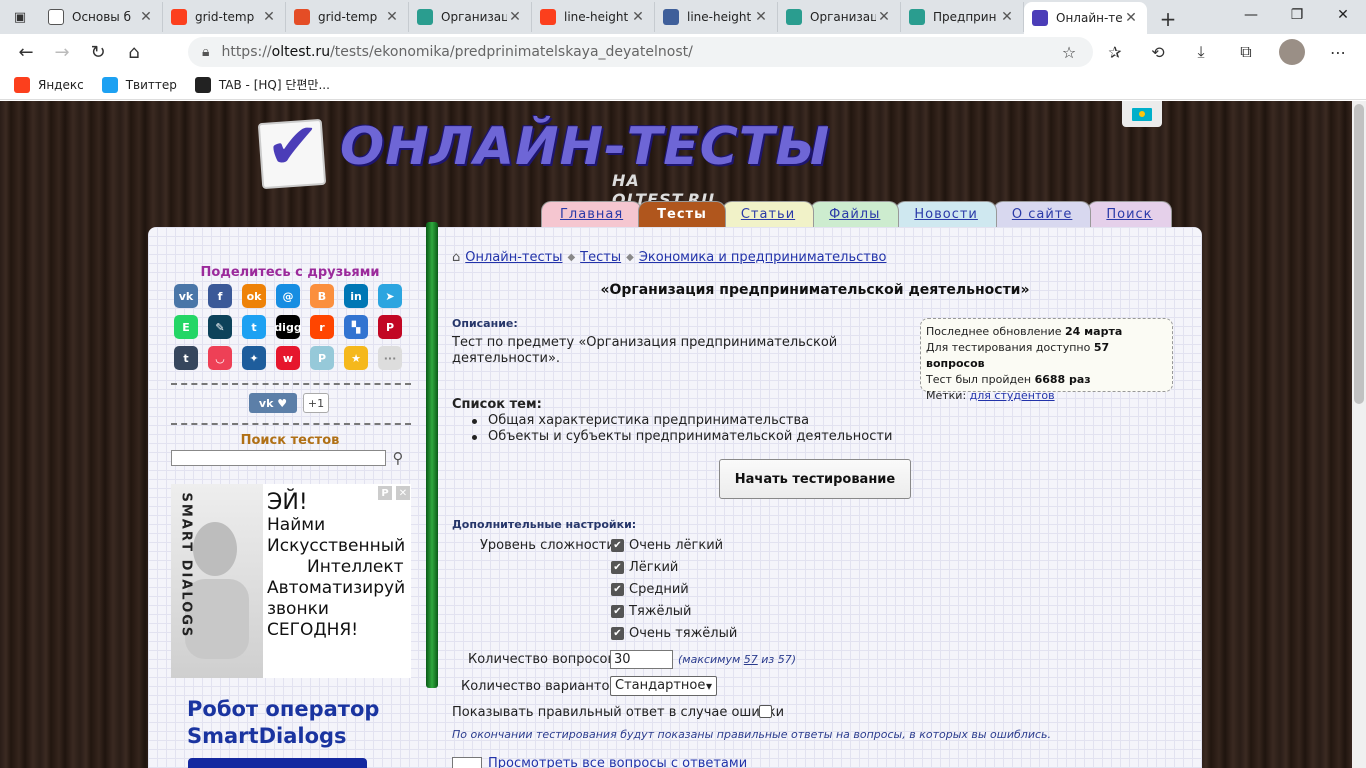  I want to click on ad-close-icon: ✕, so click(403, 493).